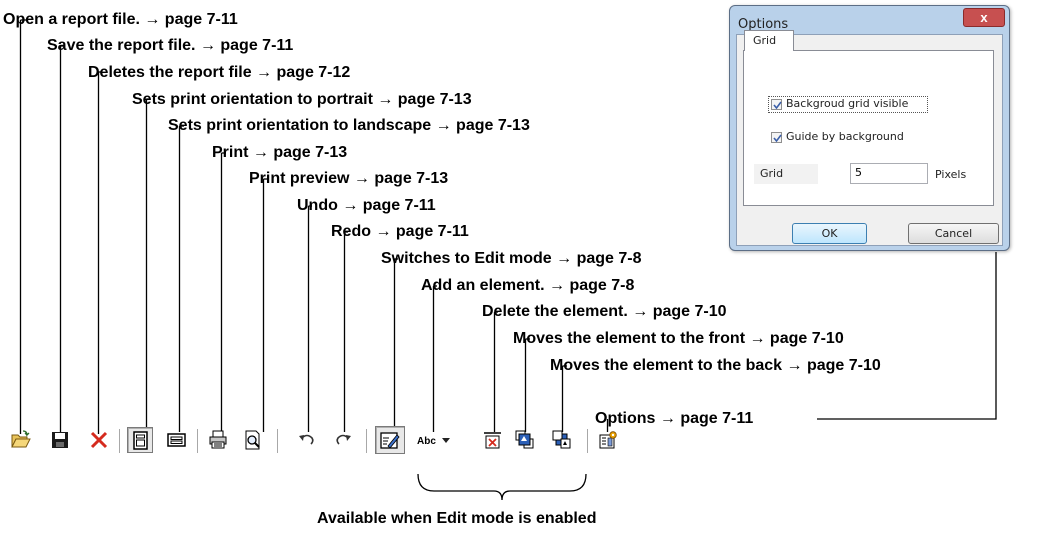 This screenshot has width=1064, height=551. What do you see at coordinates (366, 205) in the screenshot?
I see `label-undo: Undo → page 7-11` at bounding box center [366, 205].